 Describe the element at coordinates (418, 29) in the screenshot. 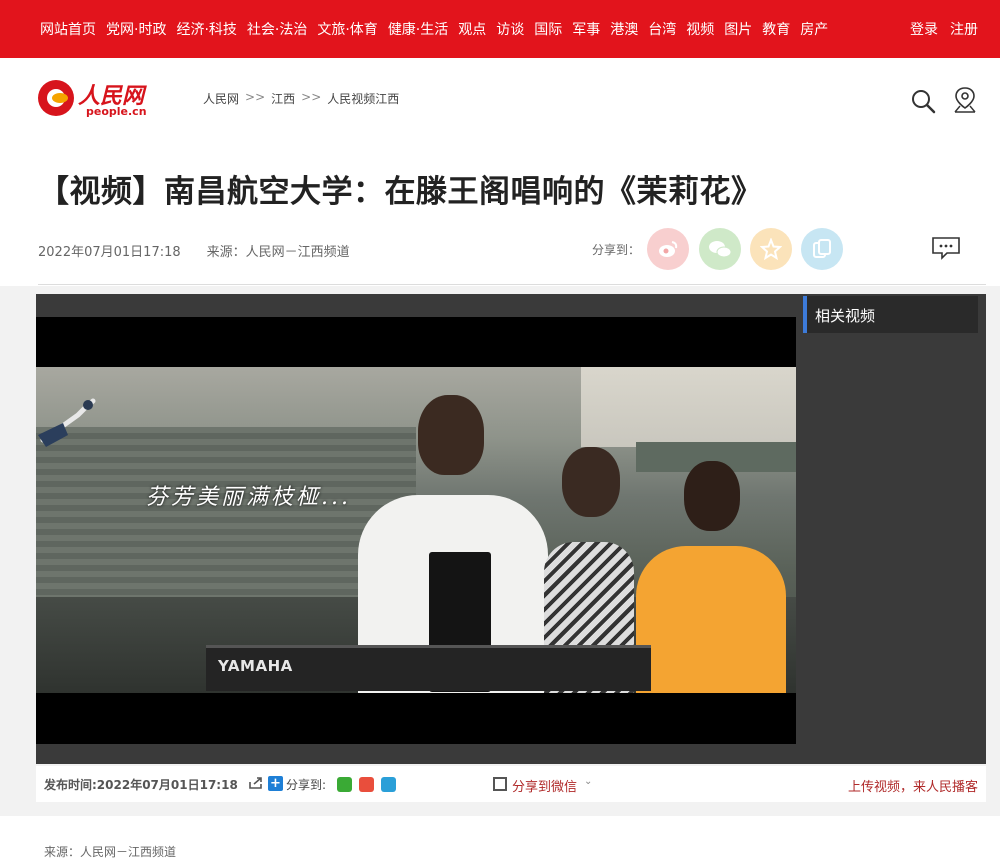

I see `nav-link: 健康·生活` at that location.